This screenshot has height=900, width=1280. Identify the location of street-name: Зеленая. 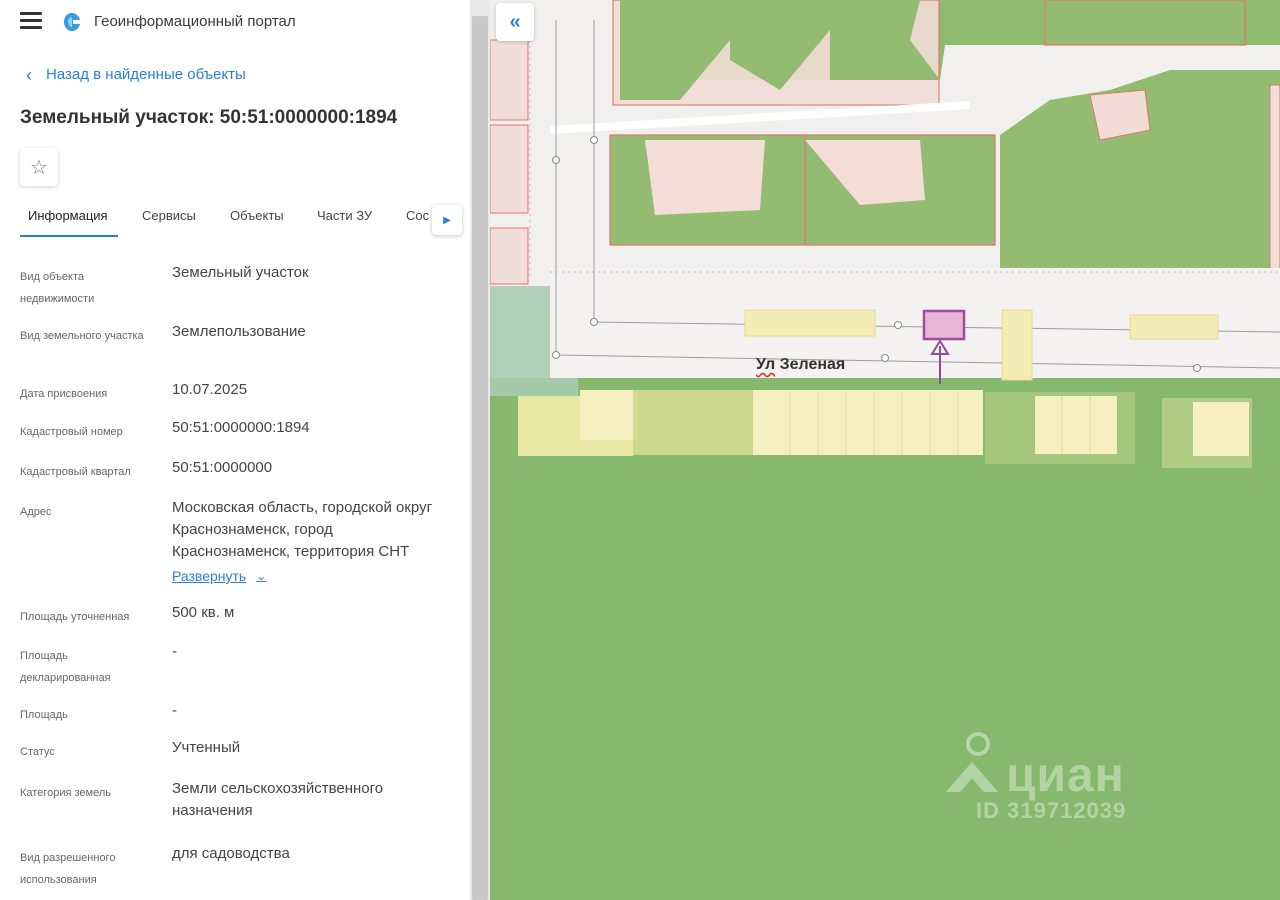
(812, 364).